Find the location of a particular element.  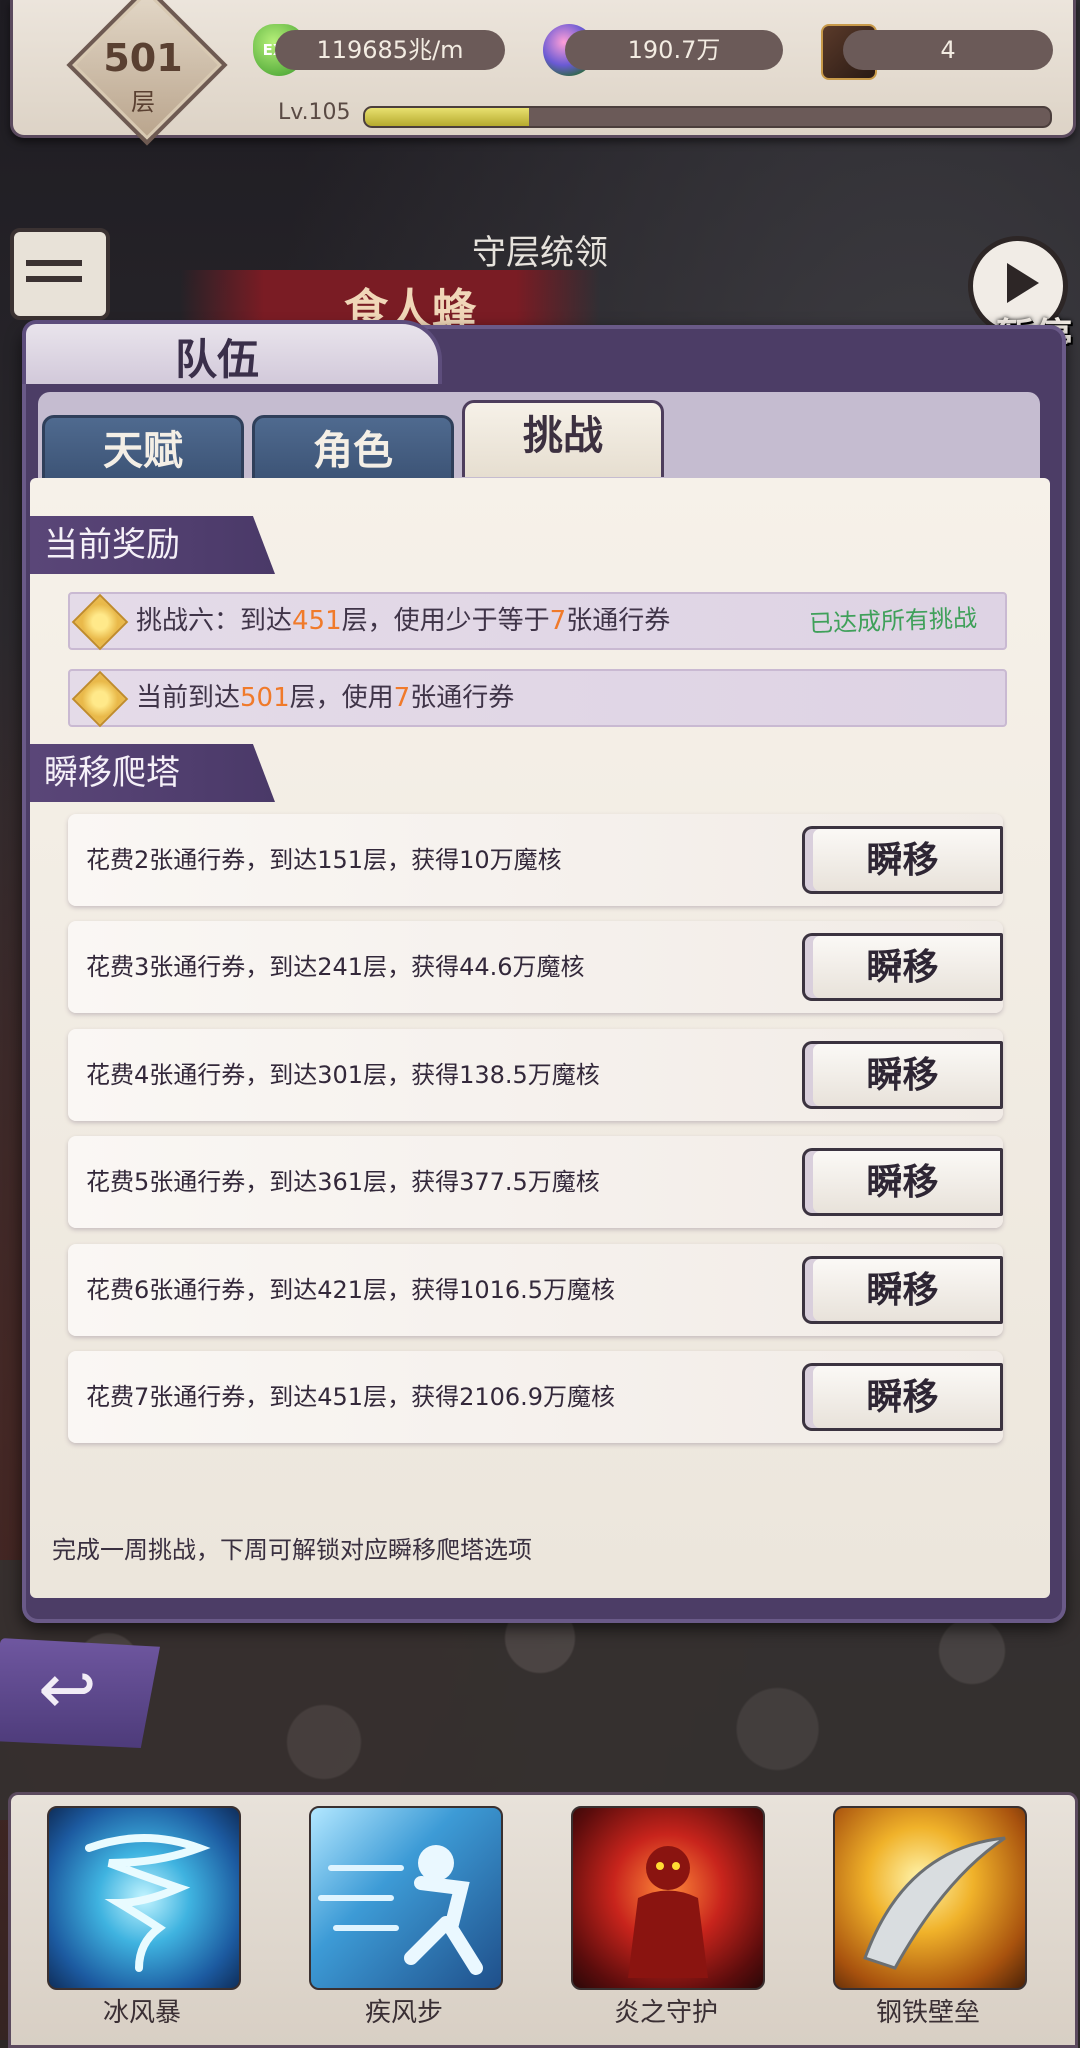

teleport-option-text: 花费4张通行券，到达301层，获得138.5万魔核 is located at coordinates (343, 1075).